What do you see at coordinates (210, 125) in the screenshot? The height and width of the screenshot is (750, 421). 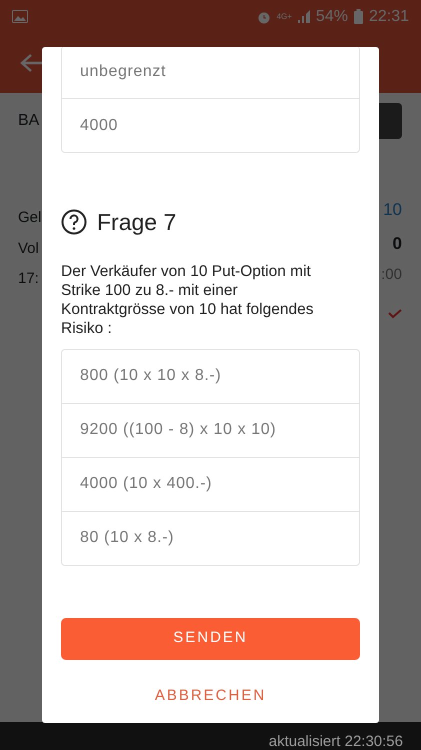 I see `answer-option: 4000` at bounding box center [210, 125].